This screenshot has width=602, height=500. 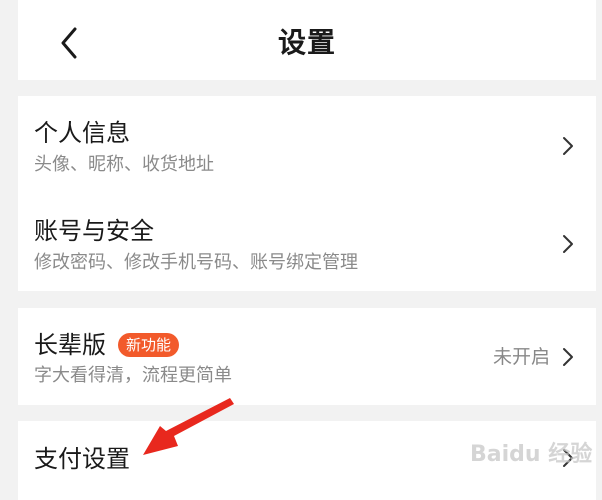 I want to click on personal-info-title: 个人信息, so click(x=82, y=133).